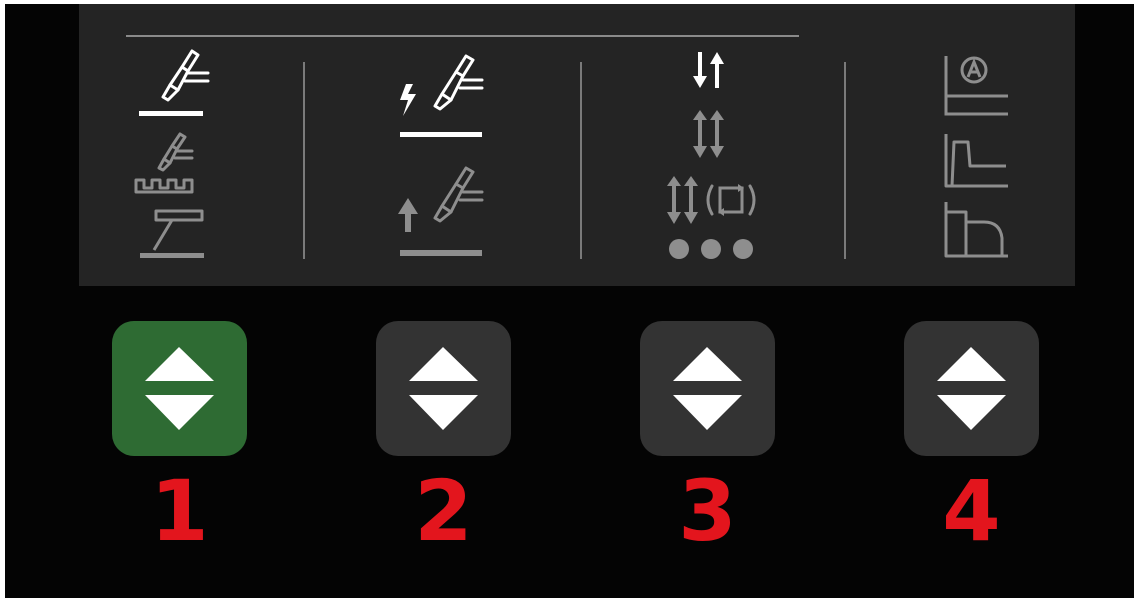  I want to click on button-number-3: 3, so click(707, 511).